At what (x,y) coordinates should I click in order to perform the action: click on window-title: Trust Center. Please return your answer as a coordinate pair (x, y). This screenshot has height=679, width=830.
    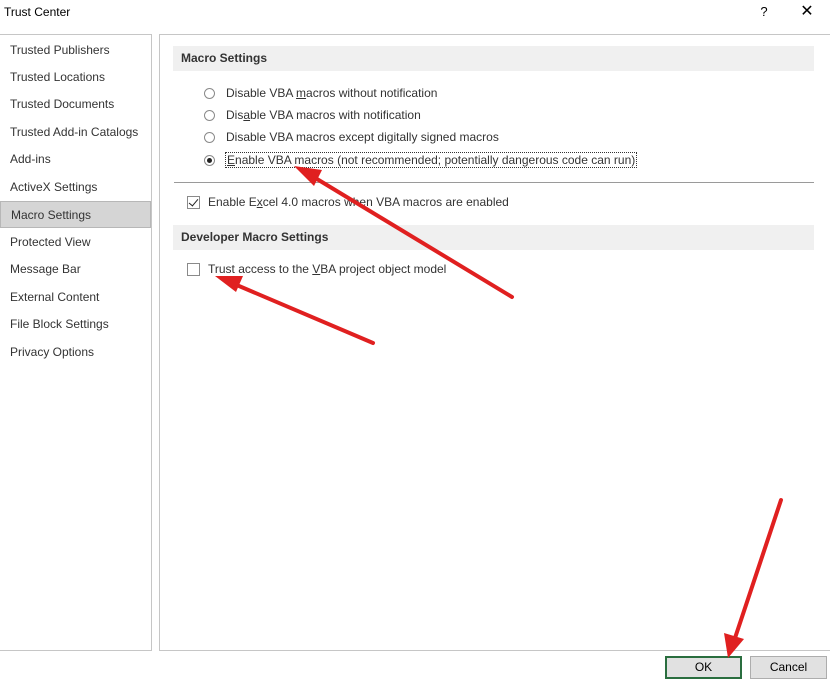
    Looking at the image, I should click on (37, 12).